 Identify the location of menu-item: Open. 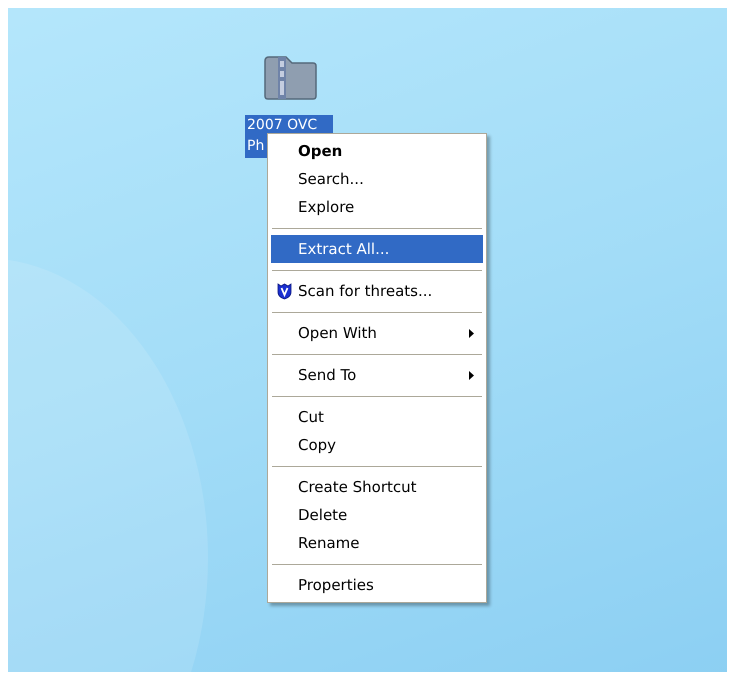
(377, 151).